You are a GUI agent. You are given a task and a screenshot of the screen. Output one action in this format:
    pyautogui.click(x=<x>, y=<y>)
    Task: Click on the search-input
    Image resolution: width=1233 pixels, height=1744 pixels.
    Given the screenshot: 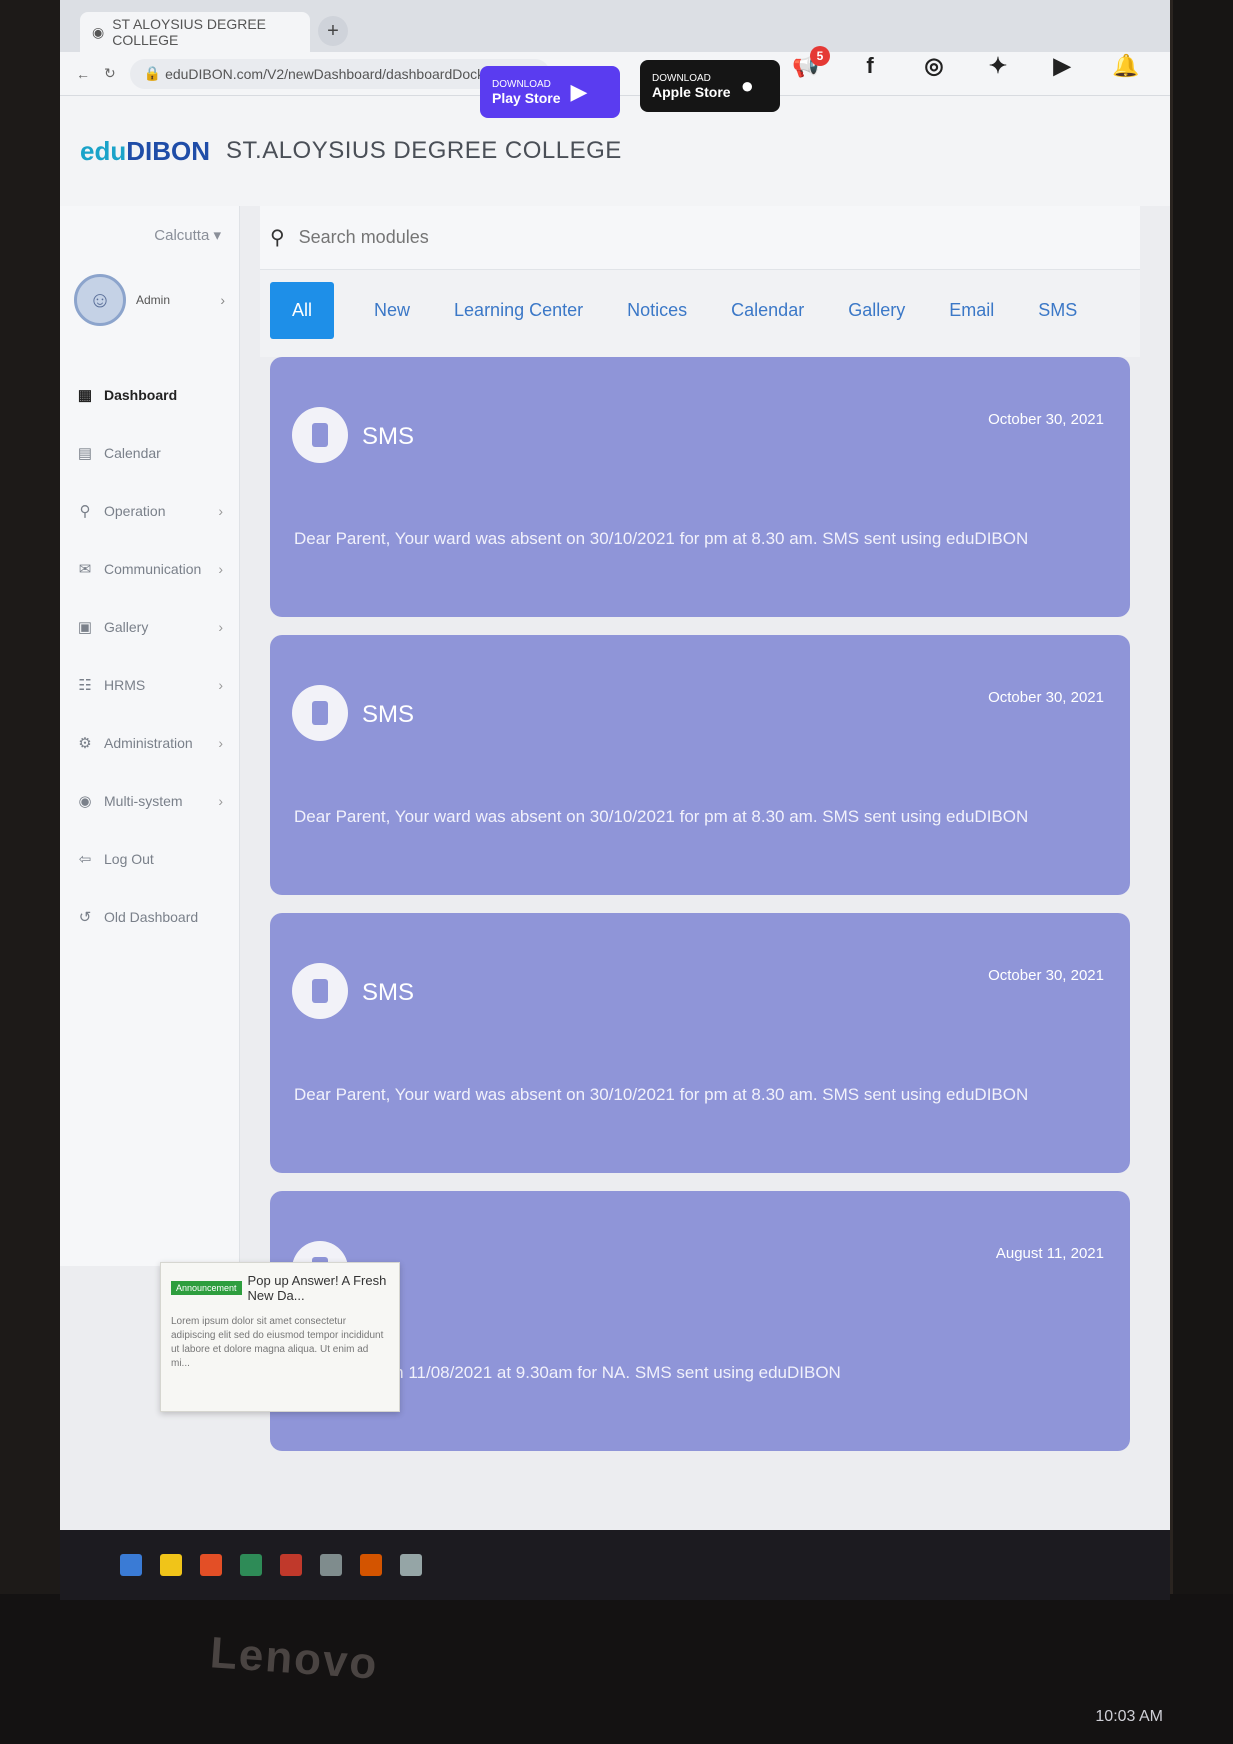 What is the action you would take?
    pyautogui.click(x=548, y=237)
    